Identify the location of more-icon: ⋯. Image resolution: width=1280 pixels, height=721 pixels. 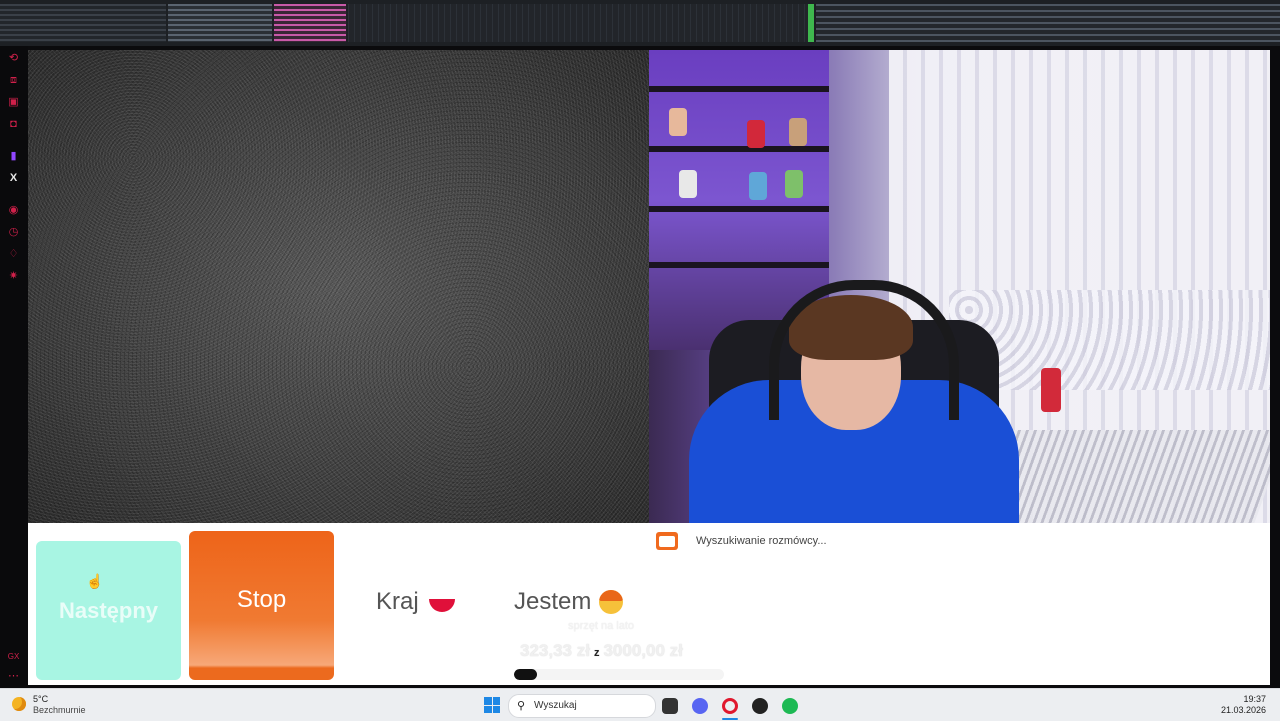
(13, 676).